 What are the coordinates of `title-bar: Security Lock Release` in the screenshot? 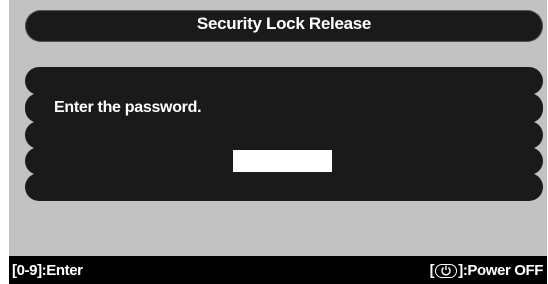 It's located at (284, 26).